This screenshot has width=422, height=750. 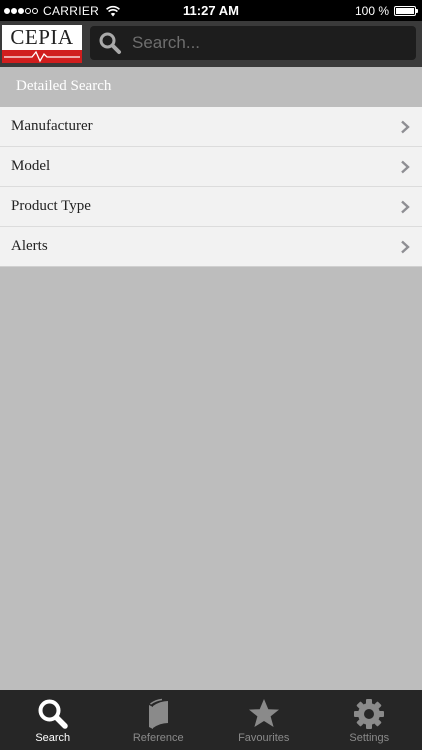 I want to click on heartbeat-line-icon, so click(x=42, y=56).